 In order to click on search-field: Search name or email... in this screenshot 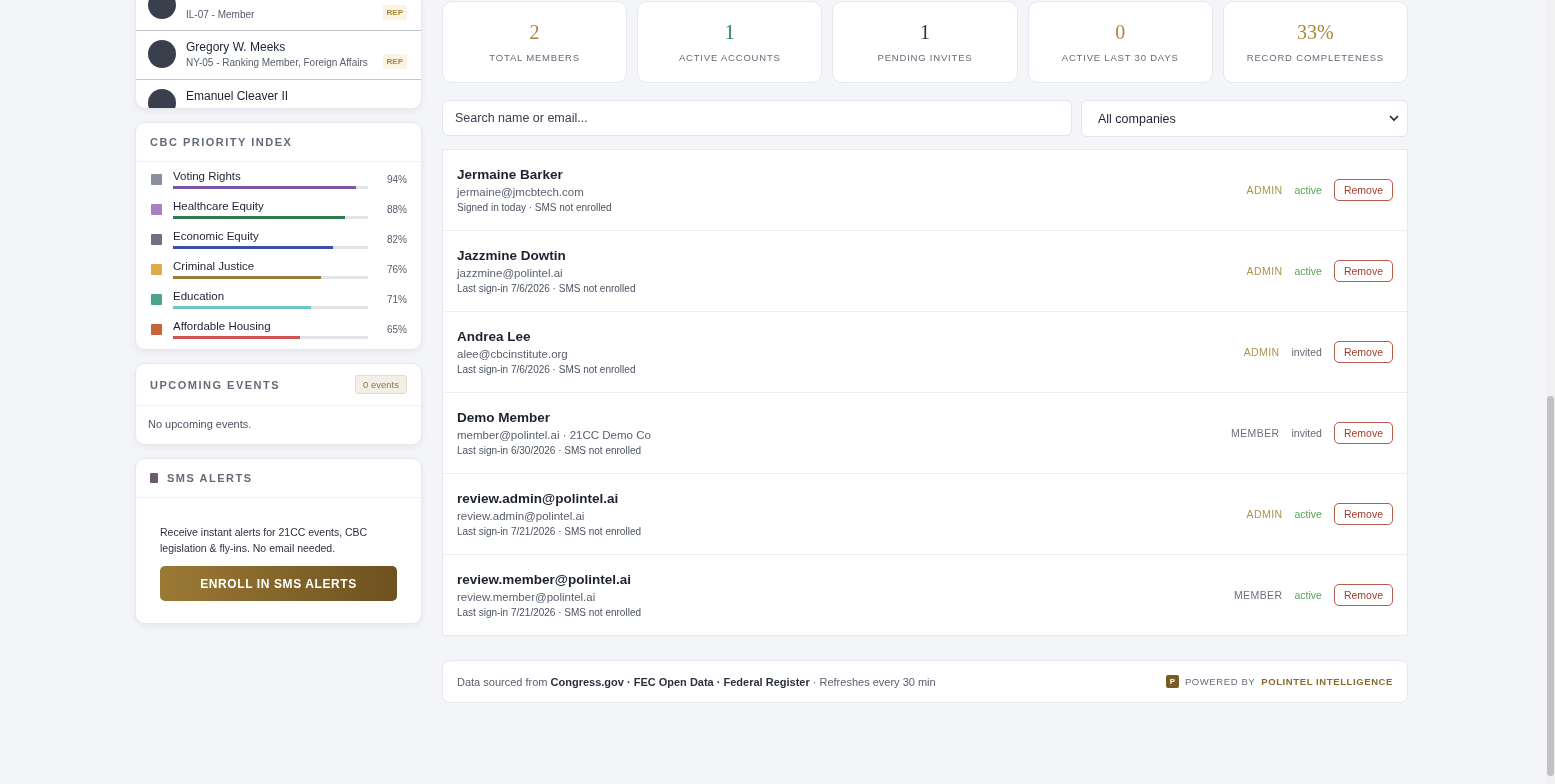, I will do `click(757, 118)`.